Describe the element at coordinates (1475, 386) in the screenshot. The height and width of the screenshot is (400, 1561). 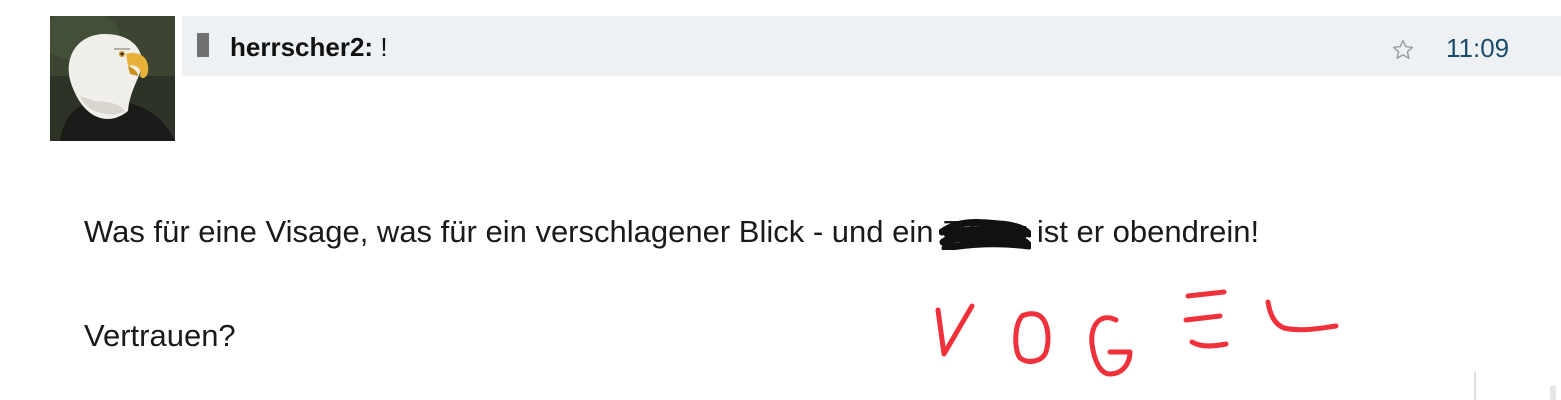
I see `divider-line` at that location.